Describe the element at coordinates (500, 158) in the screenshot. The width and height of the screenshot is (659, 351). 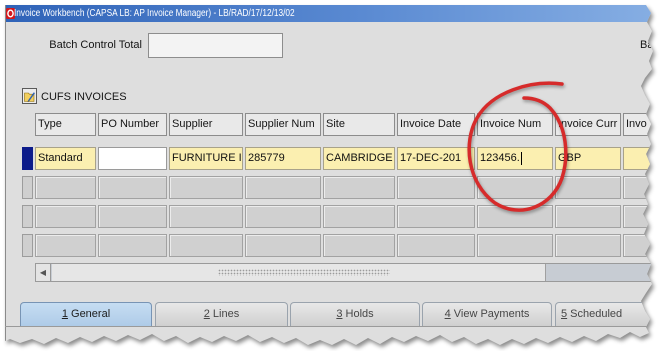
I see `invoice-num-value: 123456.` at that location.